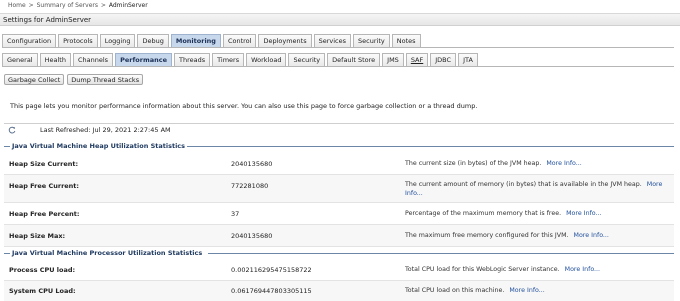  Describe the element at coordinates (307, 59) in the screenshot. I see `subtab-security: Security` at that location.